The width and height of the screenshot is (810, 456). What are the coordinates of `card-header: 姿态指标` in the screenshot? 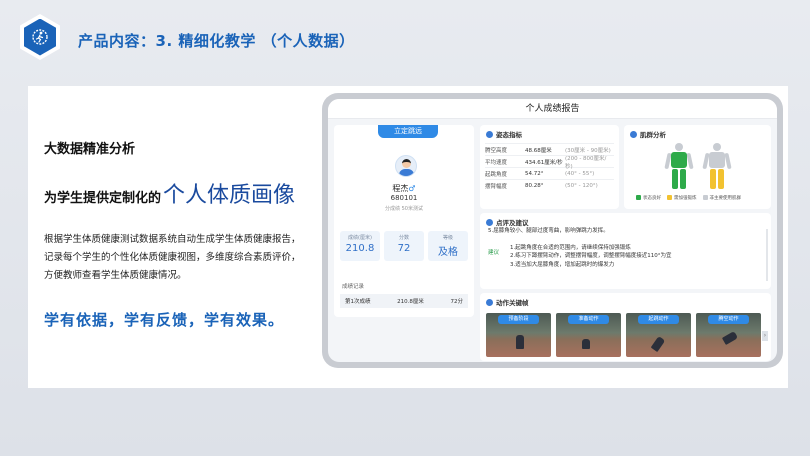 It's located at (549, 134).